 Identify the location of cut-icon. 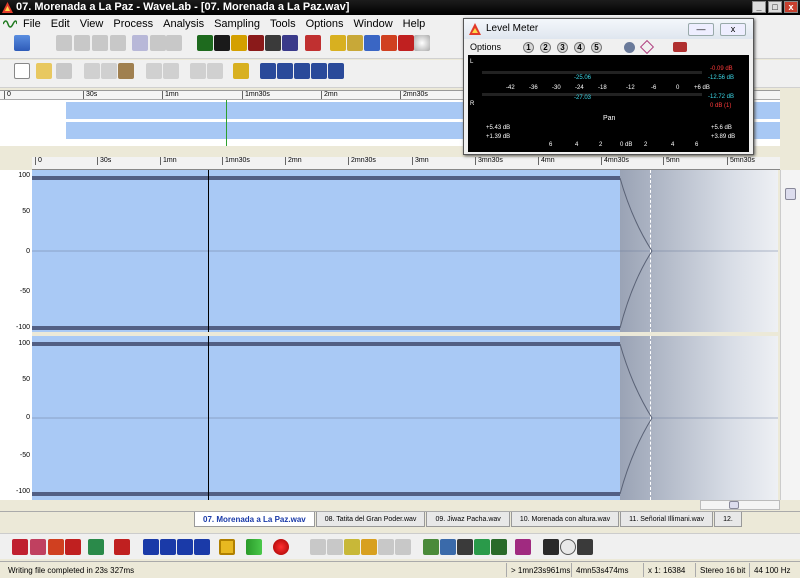
(92, 71).